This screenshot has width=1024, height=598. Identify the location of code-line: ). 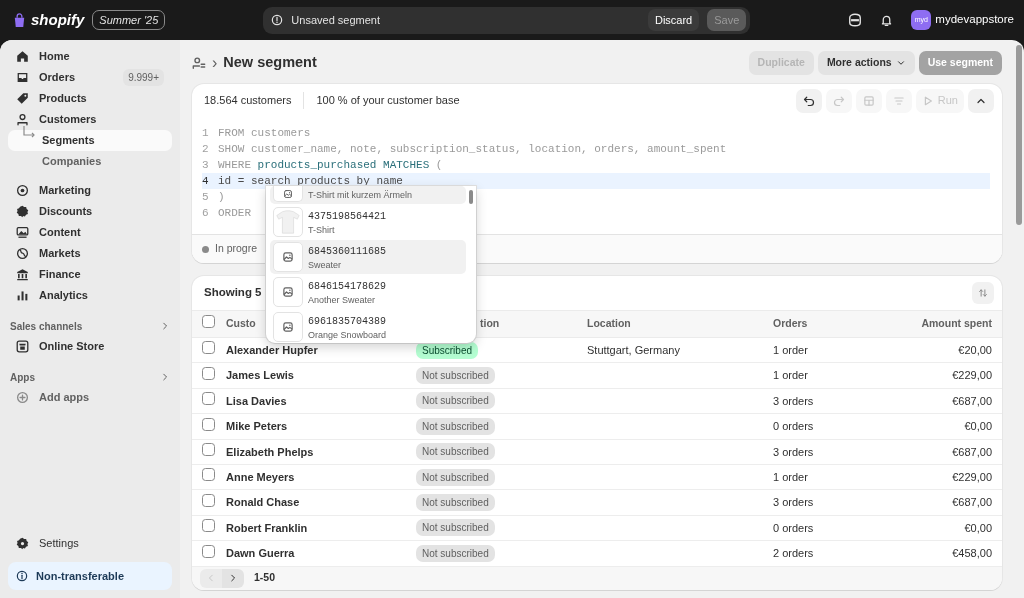
(221, 197).